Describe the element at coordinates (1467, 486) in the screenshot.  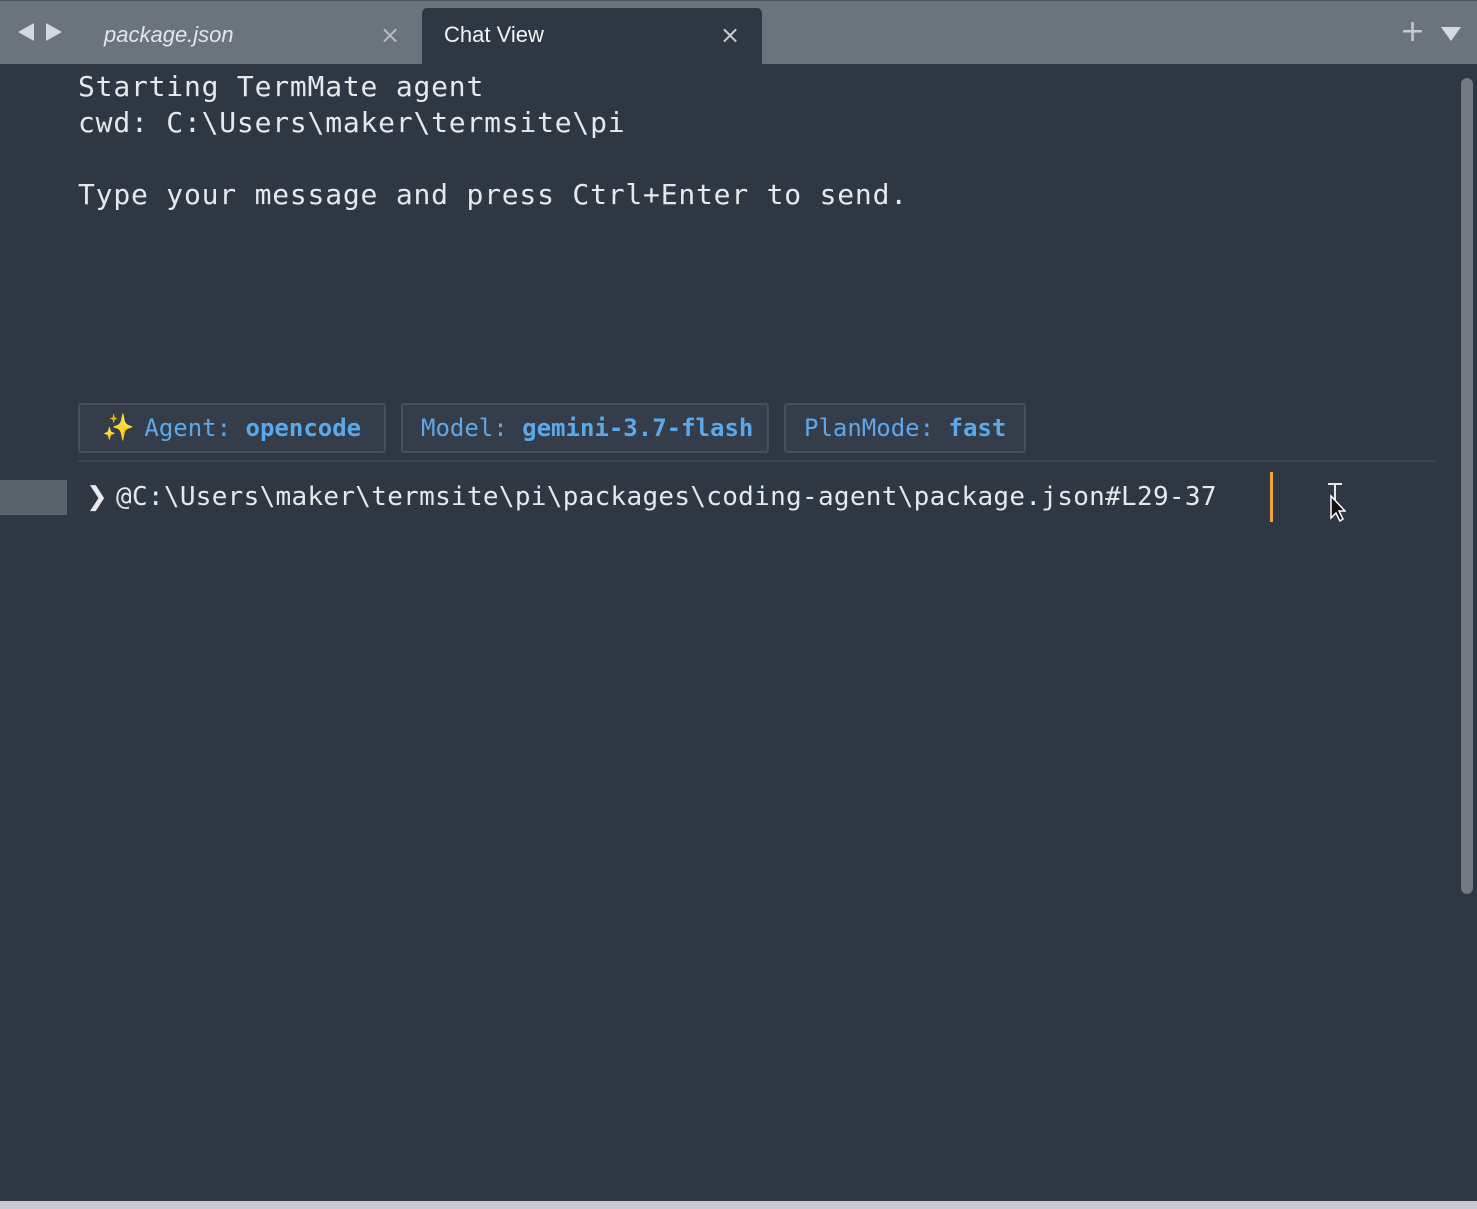
I see `vertical-scrollbar` at that location.